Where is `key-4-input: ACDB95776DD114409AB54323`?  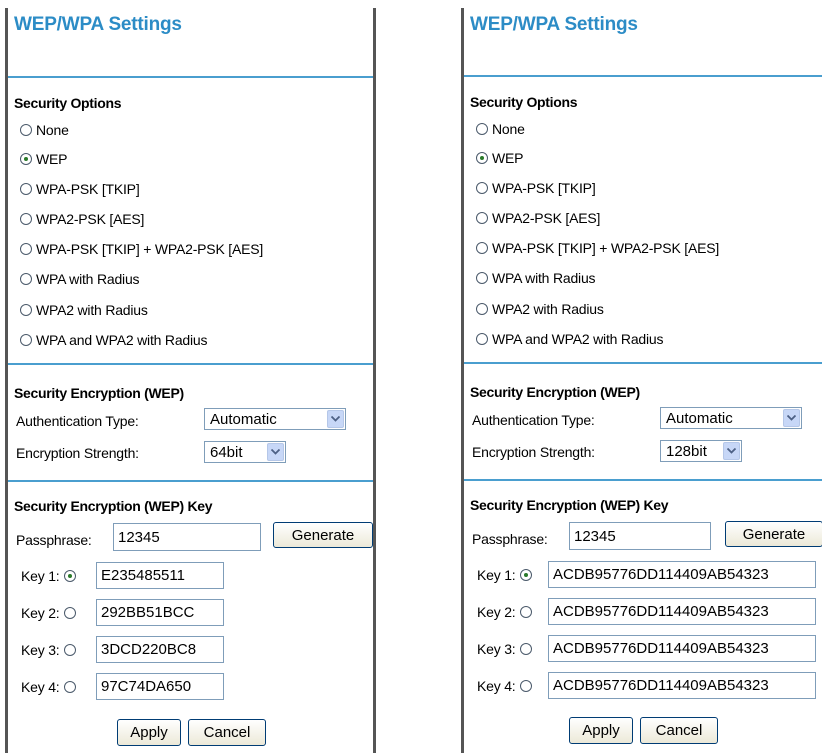
key-4-input: ACDB95776DD114409AB54323 is located at coordinates (682, 685).